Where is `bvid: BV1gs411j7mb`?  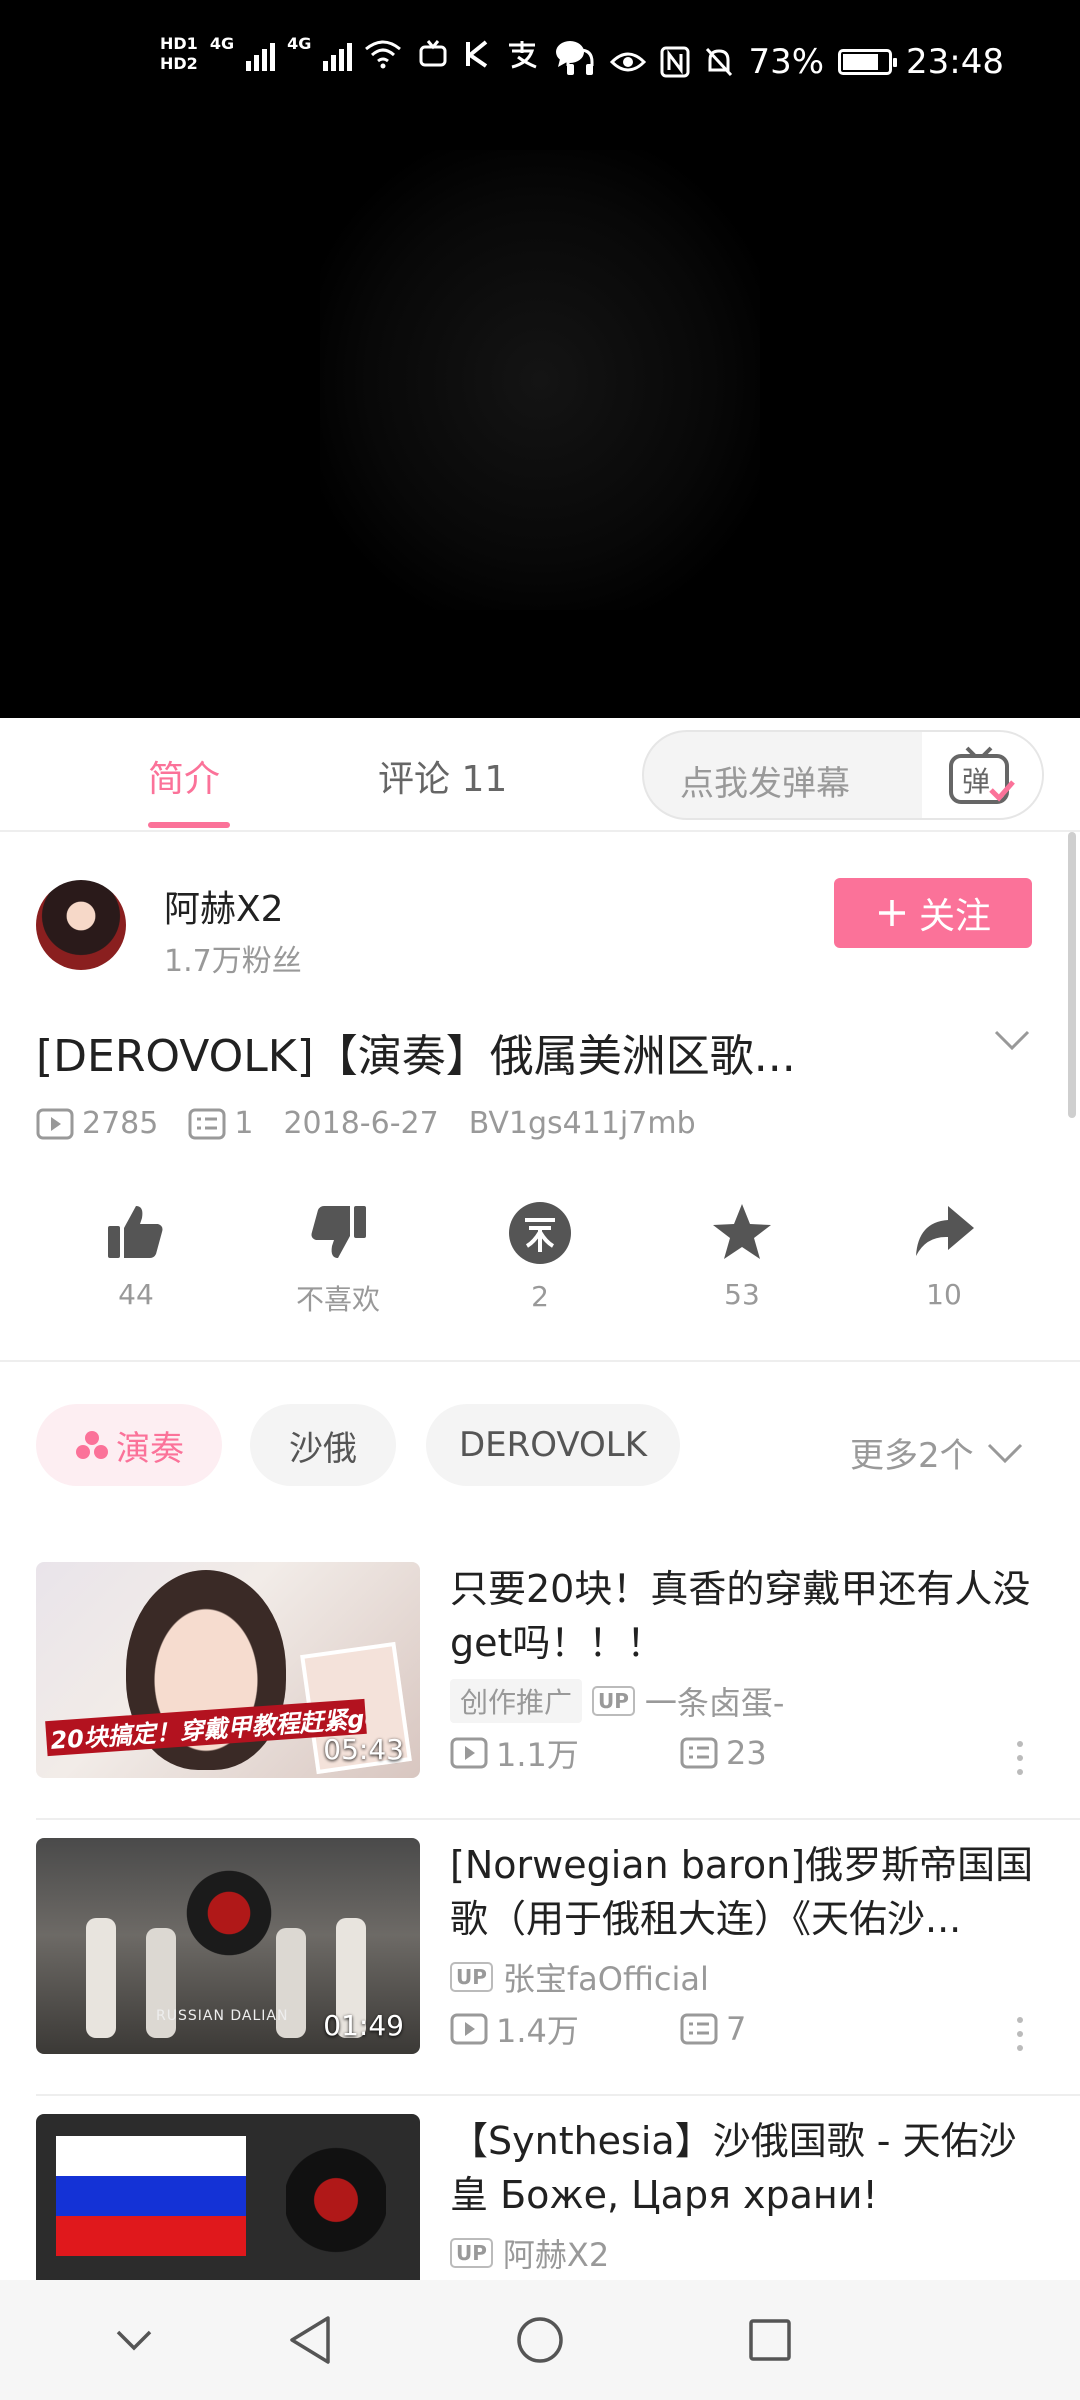
bvid: BV1gs411j7mb is located at coordinates (582, 1123).